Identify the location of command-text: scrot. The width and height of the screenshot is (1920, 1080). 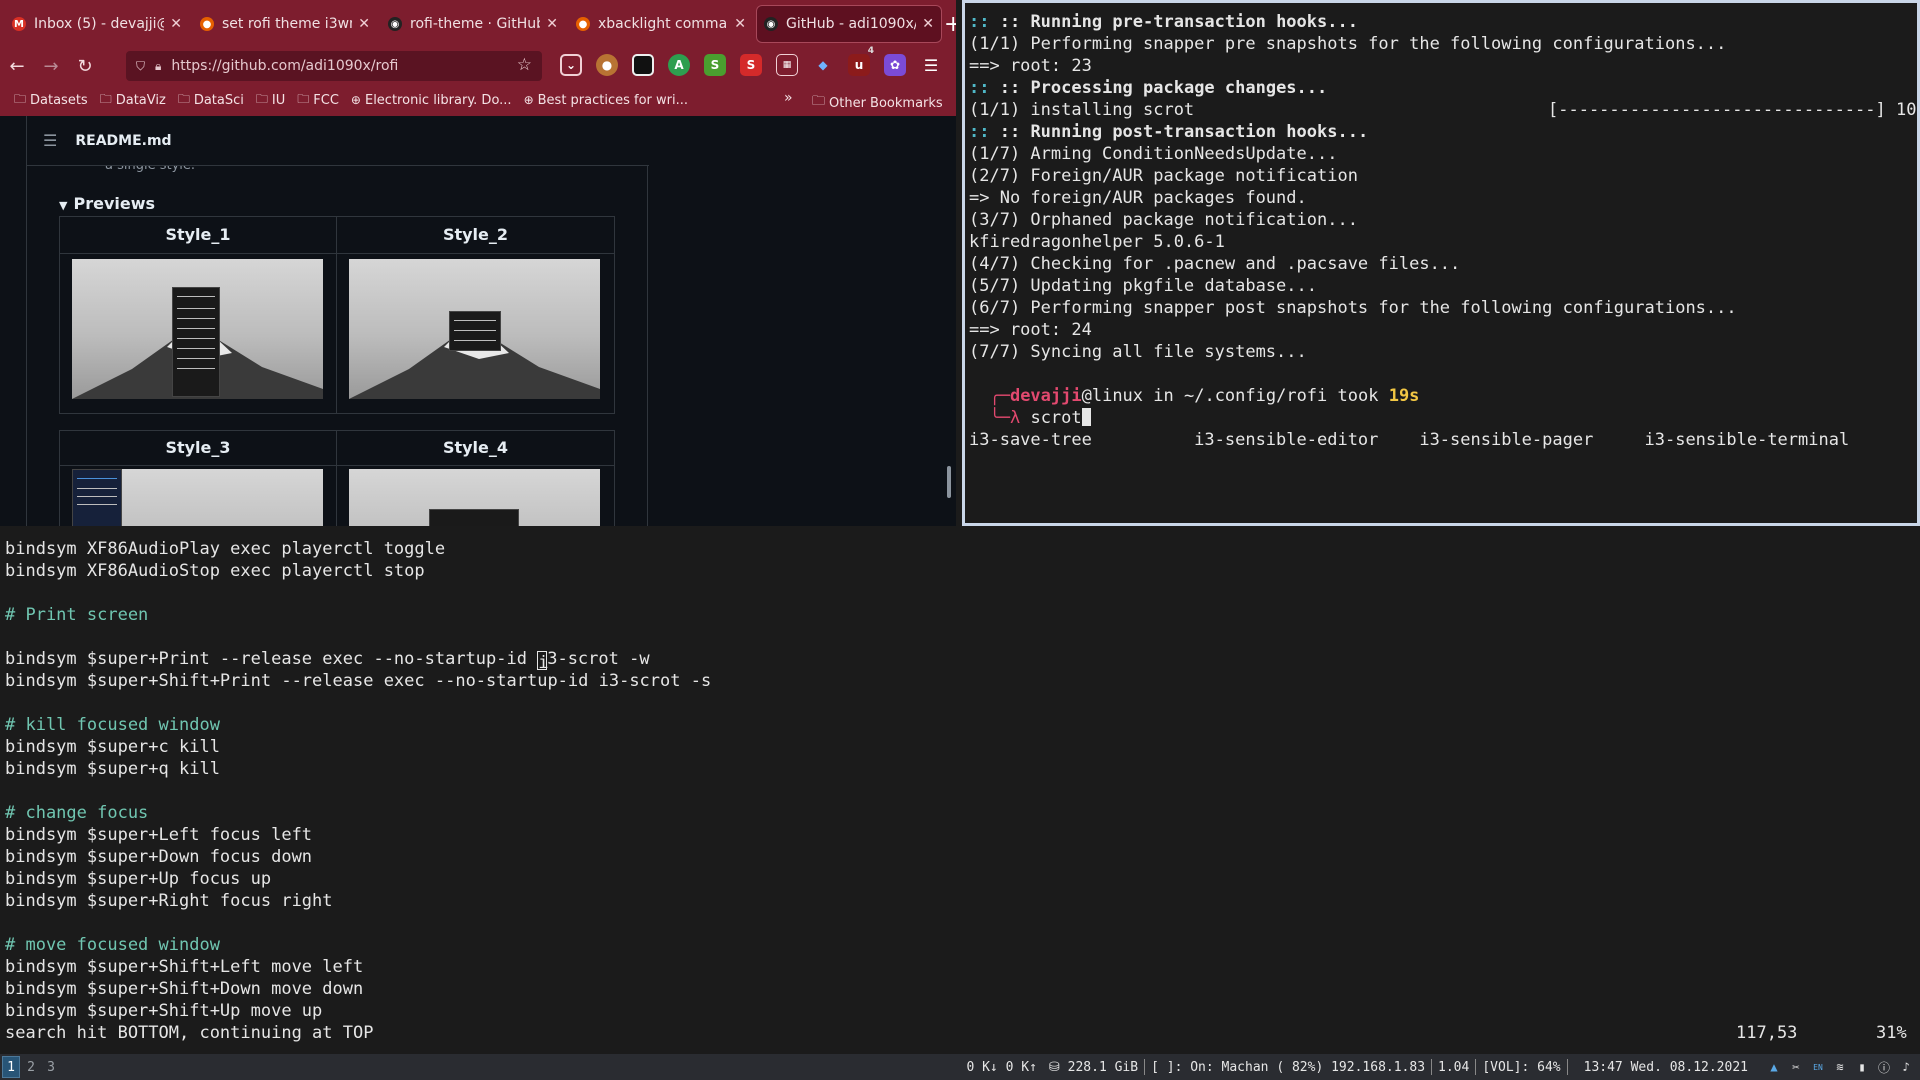
(1056, 418).